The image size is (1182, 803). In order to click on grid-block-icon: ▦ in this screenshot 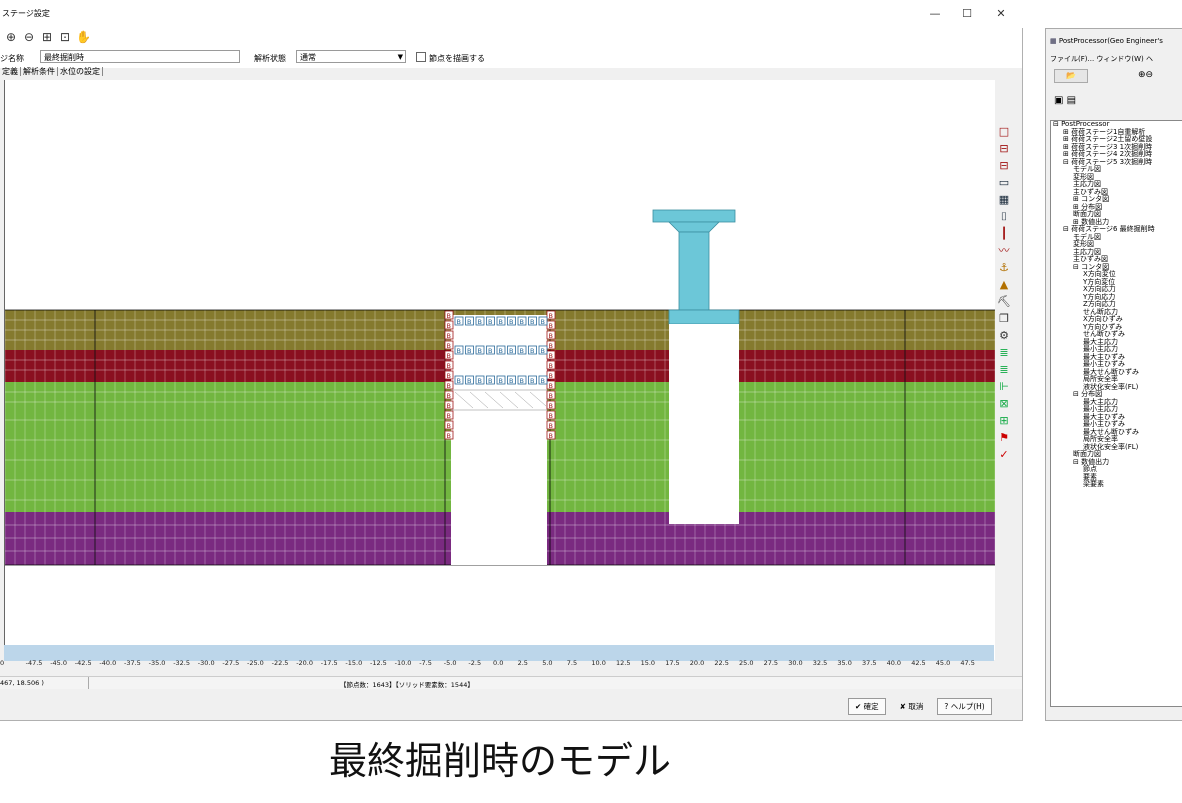, I will do `click(1004, 199)`.